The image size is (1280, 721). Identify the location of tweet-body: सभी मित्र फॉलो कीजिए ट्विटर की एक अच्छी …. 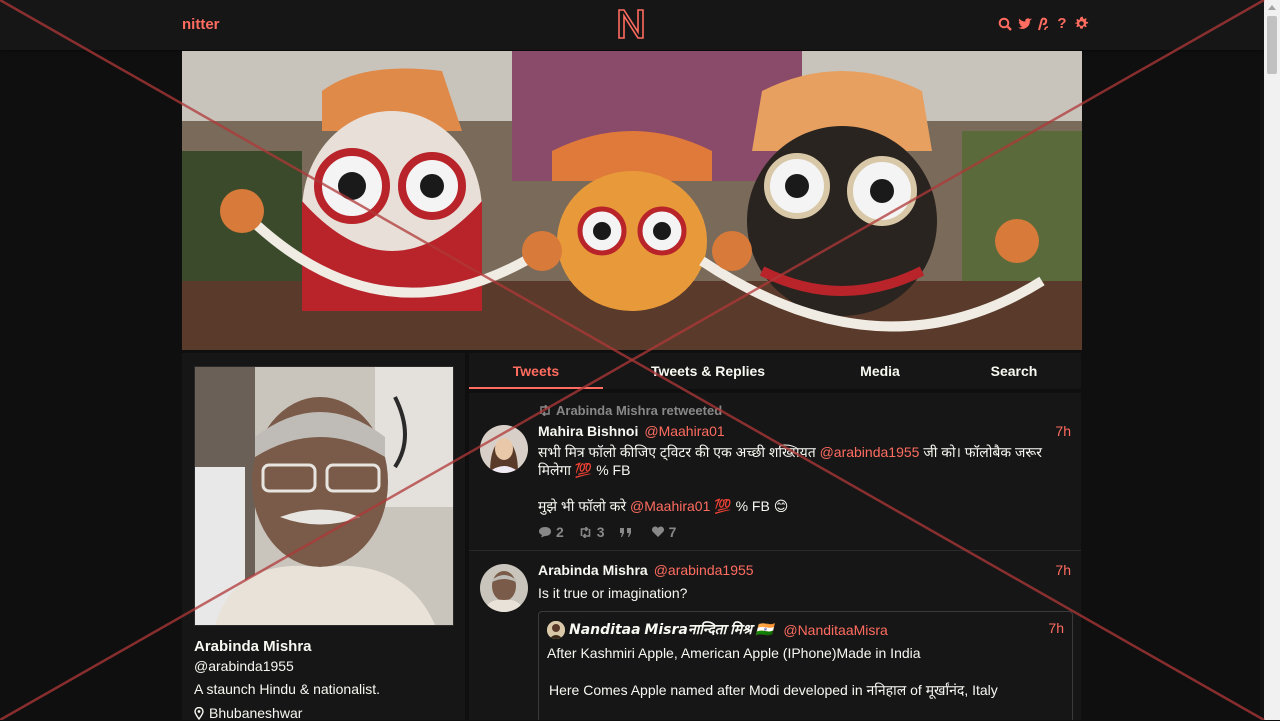
(803, 479).